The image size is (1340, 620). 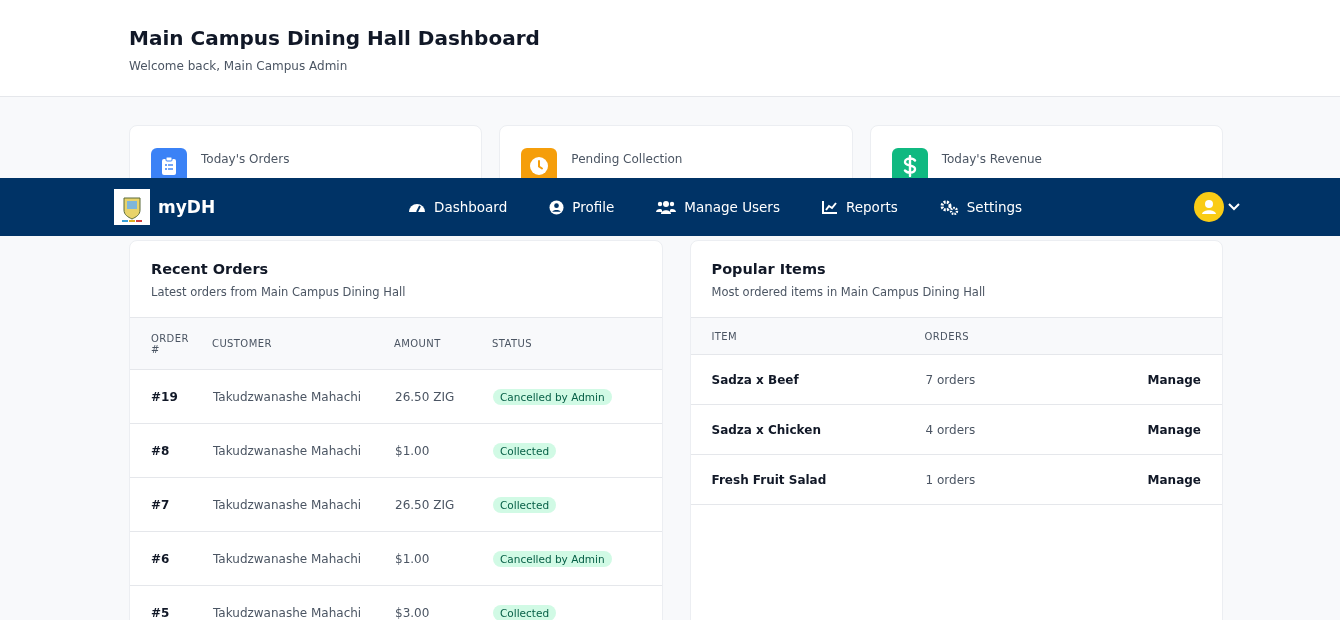 I want to click on line-chart-icon, so click(x=829, y=207).